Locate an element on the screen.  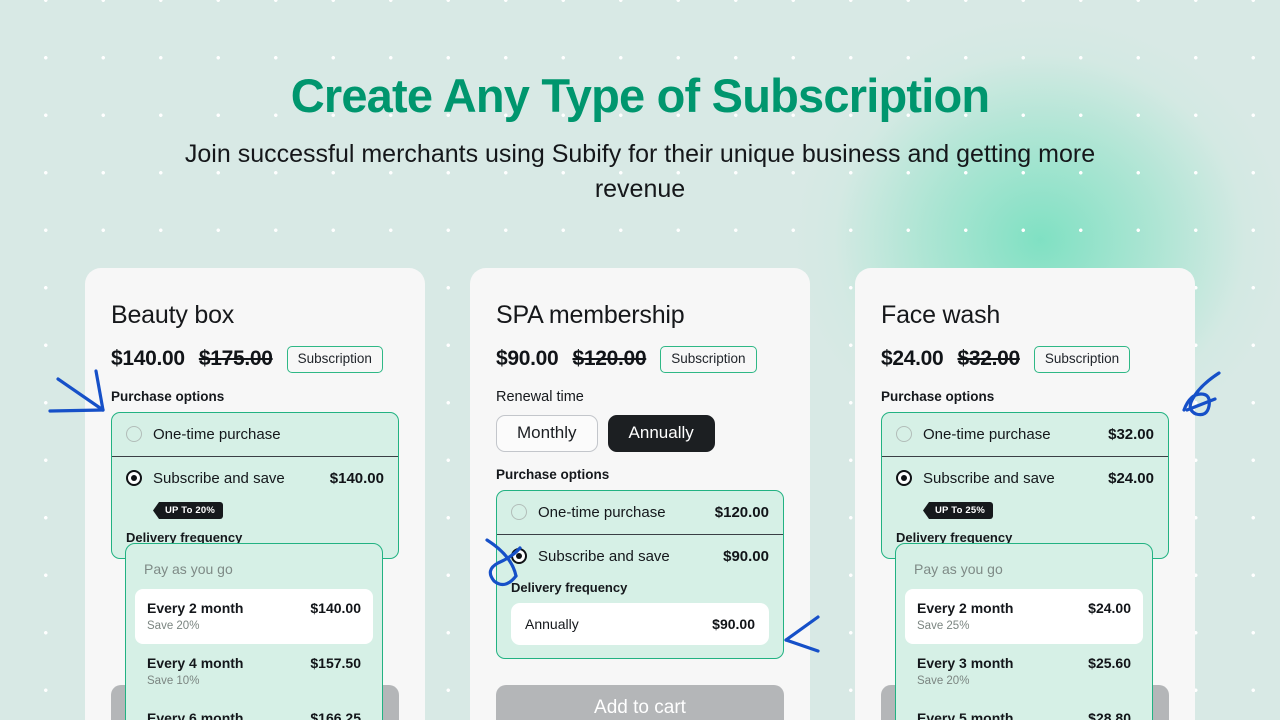
subscribe-details: Delivery frequency Annually $90.00 is located at coordinates (640, 619).